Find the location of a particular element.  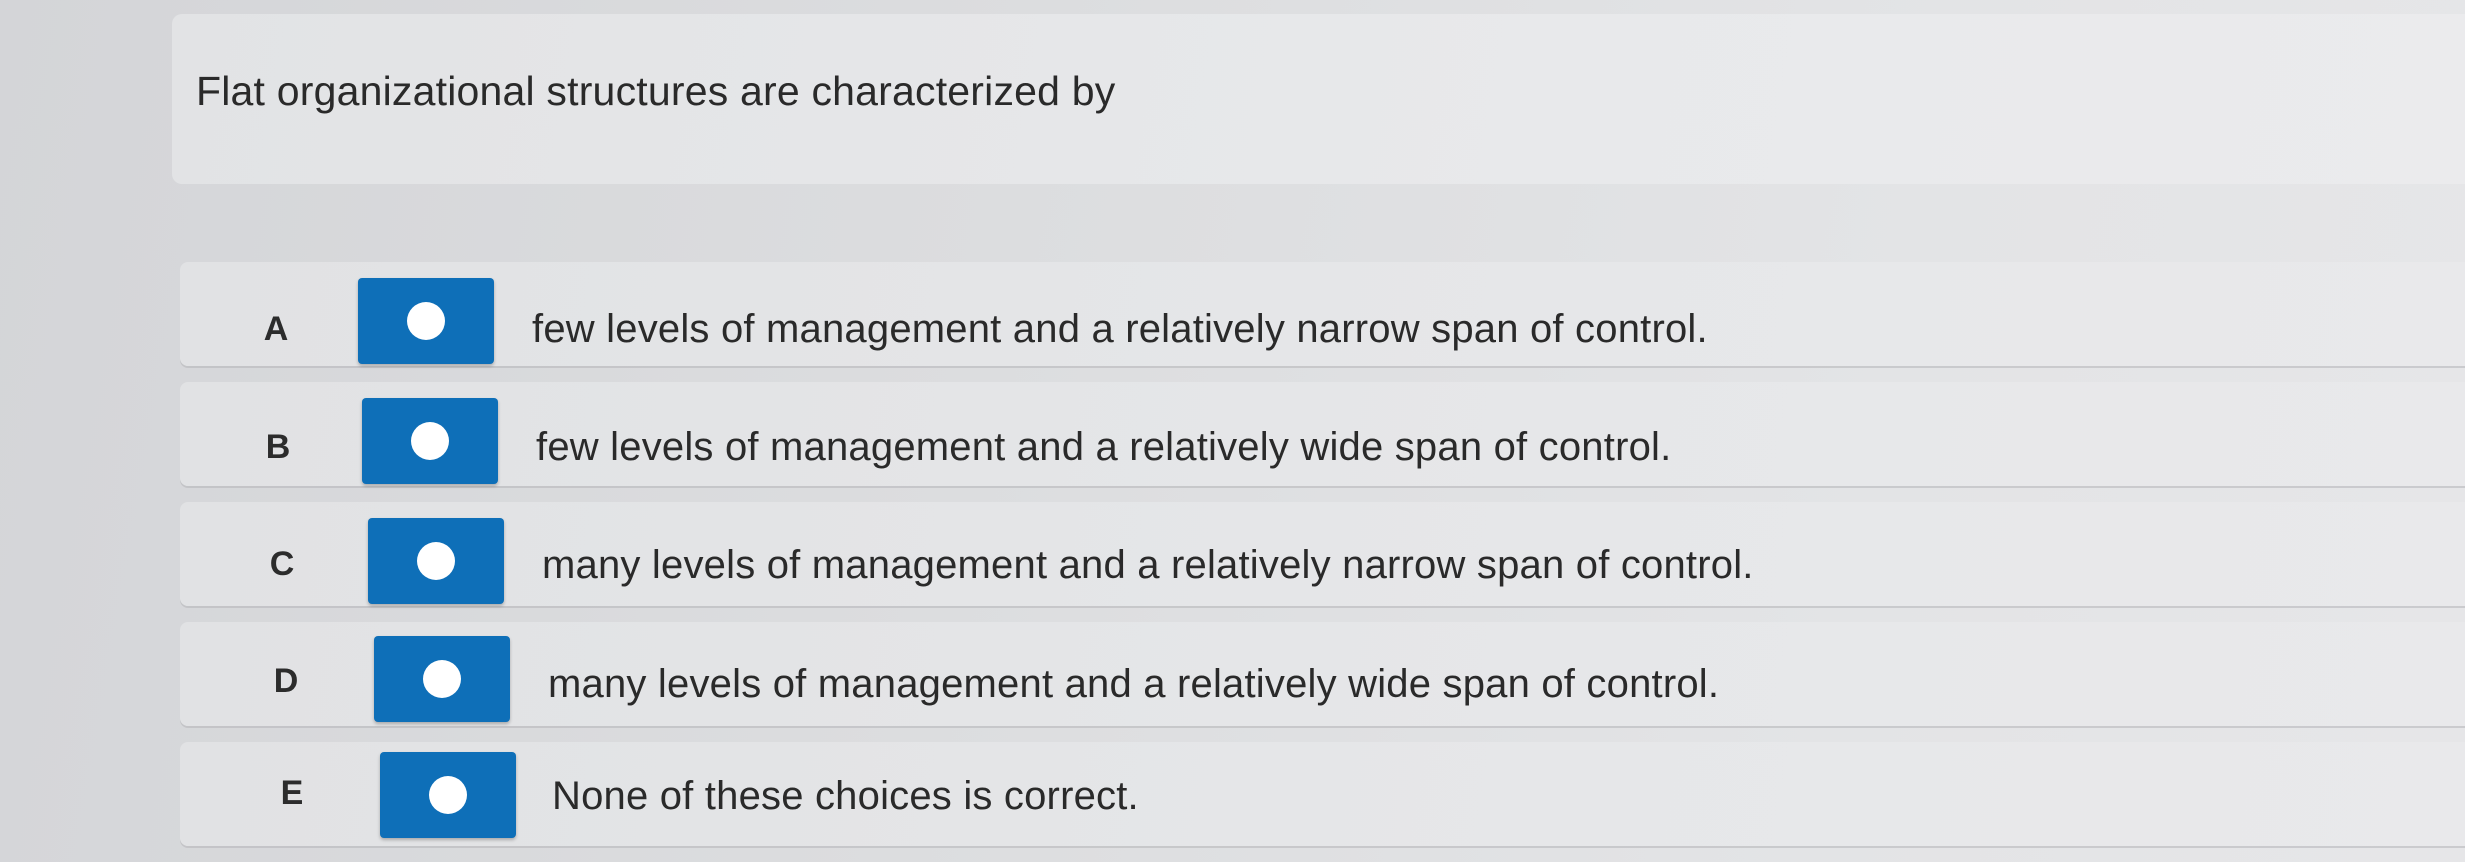

radio-button-d is located at coordinates (442, 679).